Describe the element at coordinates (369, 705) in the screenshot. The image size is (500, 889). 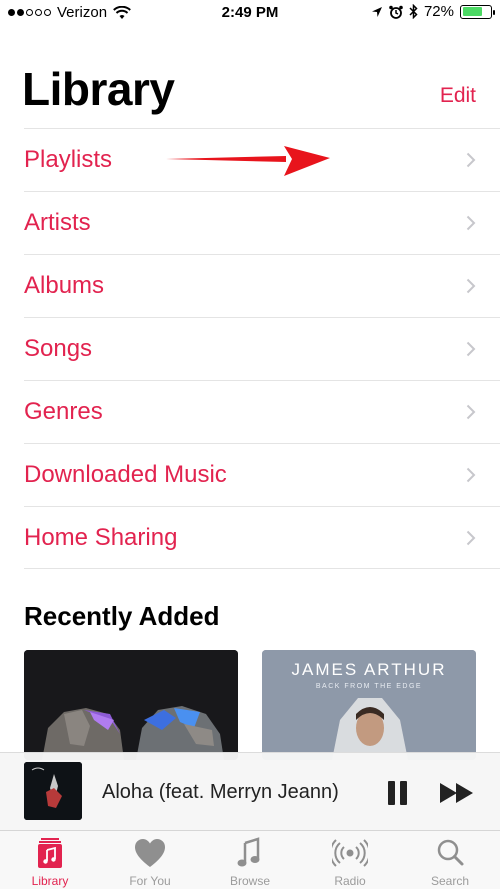
I see `album-cover: JAMES ARTHUR BACK FROM THE EDGE` at that location.